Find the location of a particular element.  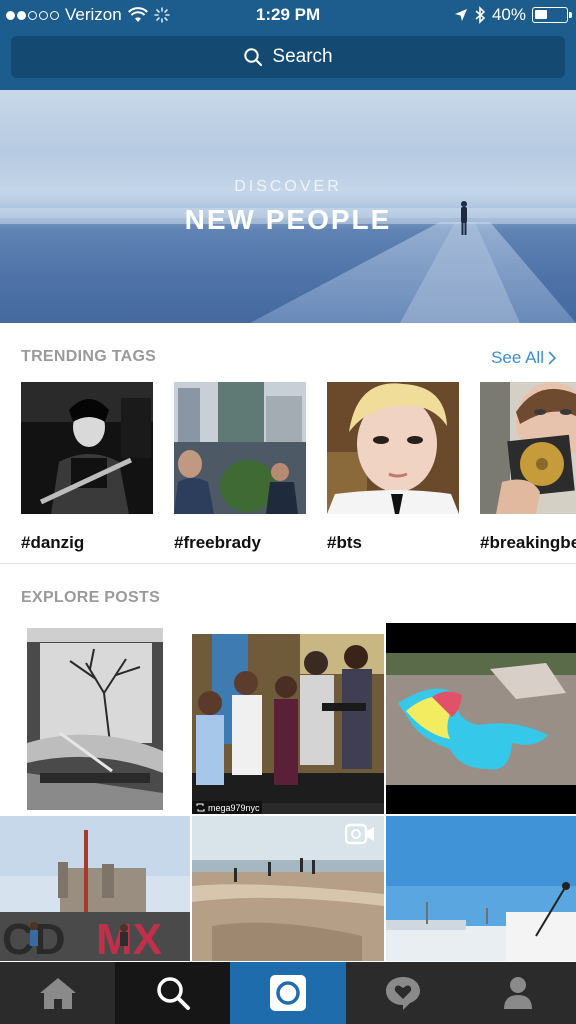

tab-home is located at coordinates (57, 993).